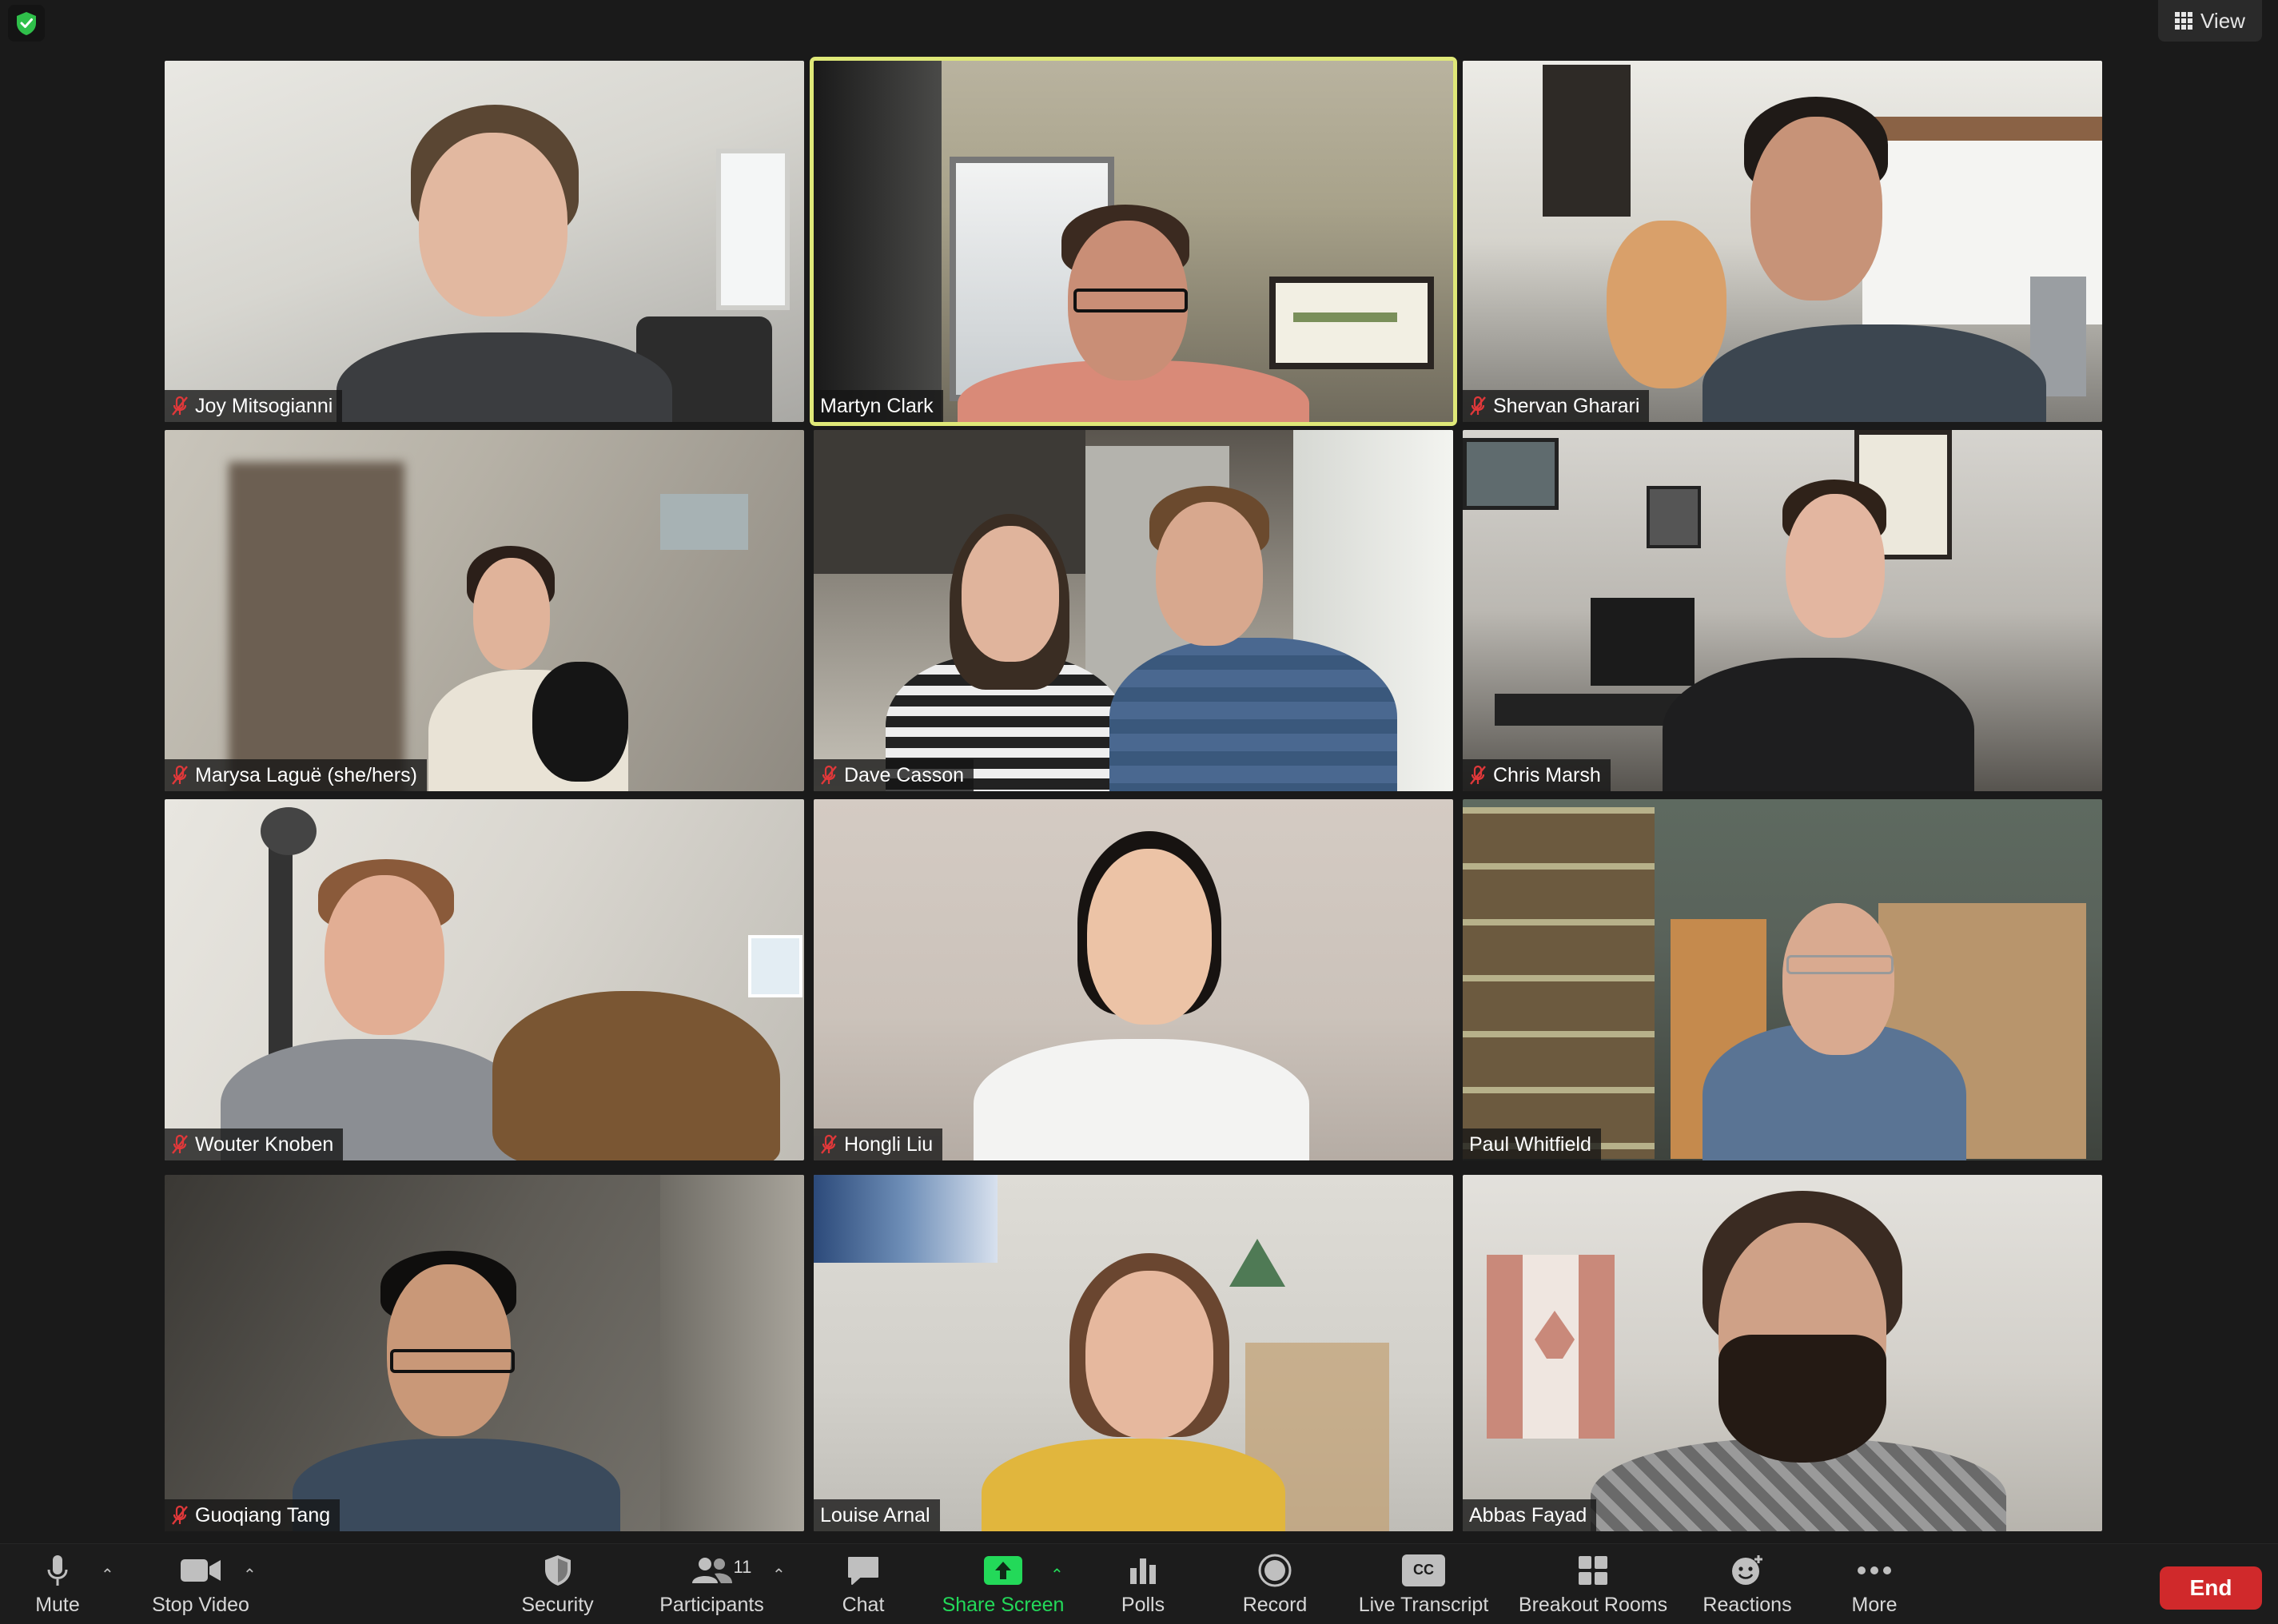  Describe the element at coordinates (721, 1571) in the screenshot. I see `participants-icon: 11` at that location.